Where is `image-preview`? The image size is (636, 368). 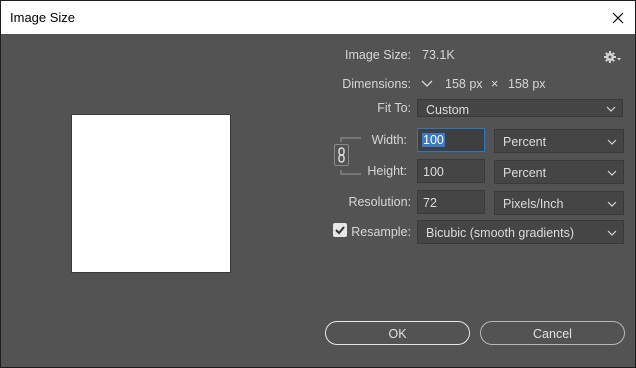
image-preview is located at coordinates (151, 193).